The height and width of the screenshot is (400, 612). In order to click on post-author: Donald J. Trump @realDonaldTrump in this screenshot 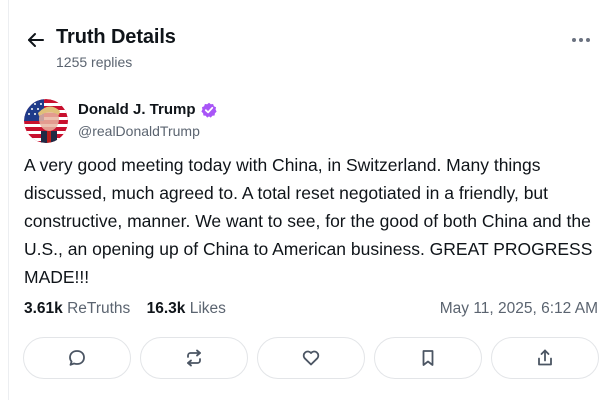, I will do `click(310, 121)`.